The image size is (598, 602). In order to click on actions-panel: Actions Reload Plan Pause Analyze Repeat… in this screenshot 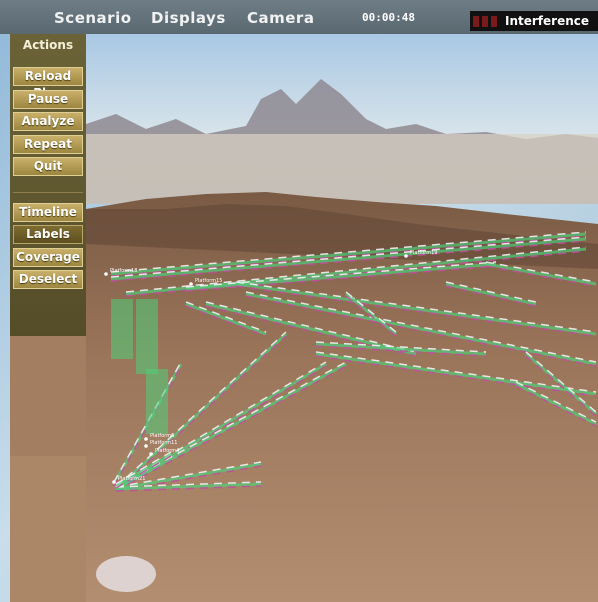, I will do `click(48, 185)`.